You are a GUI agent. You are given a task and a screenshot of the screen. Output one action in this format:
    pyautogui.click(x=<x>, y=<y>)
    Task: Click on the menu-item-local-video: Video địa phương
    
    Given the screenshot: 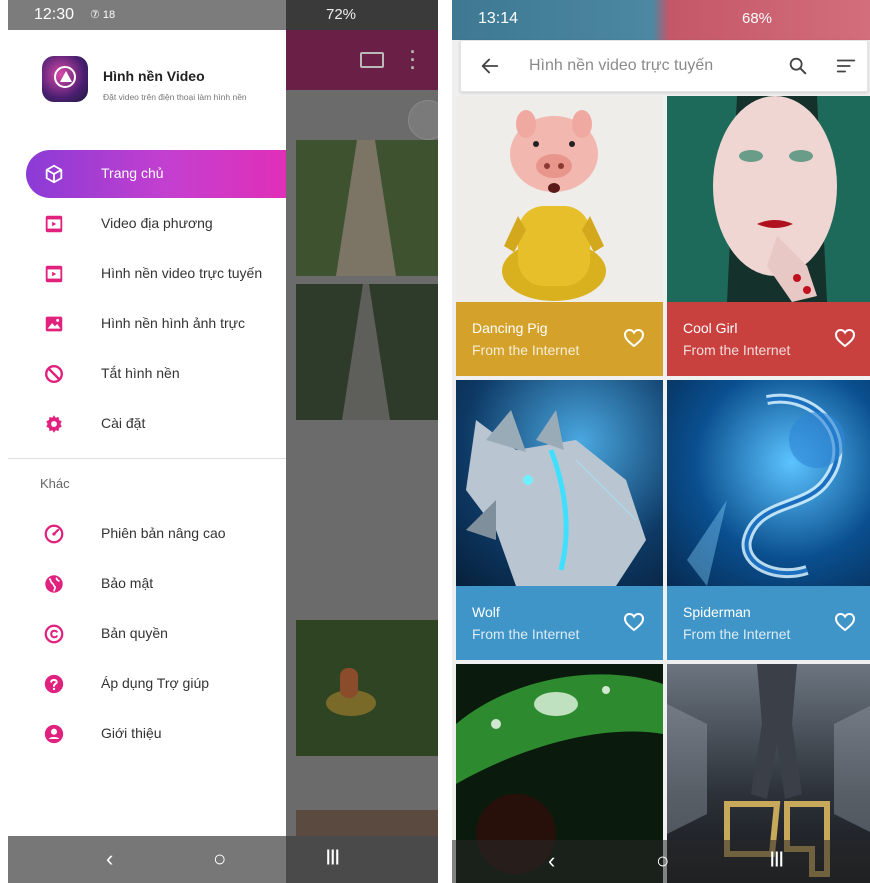 What is the action you would take?
    pyautogui.click(x=156, y=224)
    